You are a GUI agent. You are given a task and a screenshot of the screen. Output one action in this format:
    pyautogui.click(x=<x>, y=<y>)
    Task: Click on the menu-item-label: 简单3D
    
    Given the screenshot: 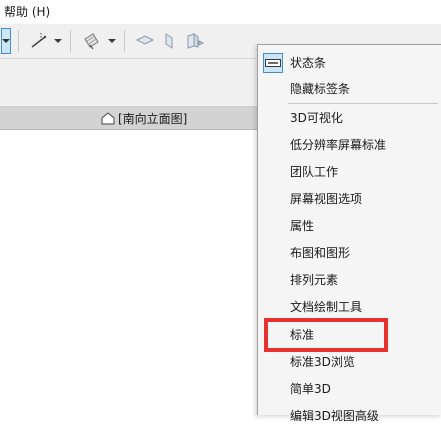 What is the action you would take?
    pyautogui.click(x=310, y=389)
    